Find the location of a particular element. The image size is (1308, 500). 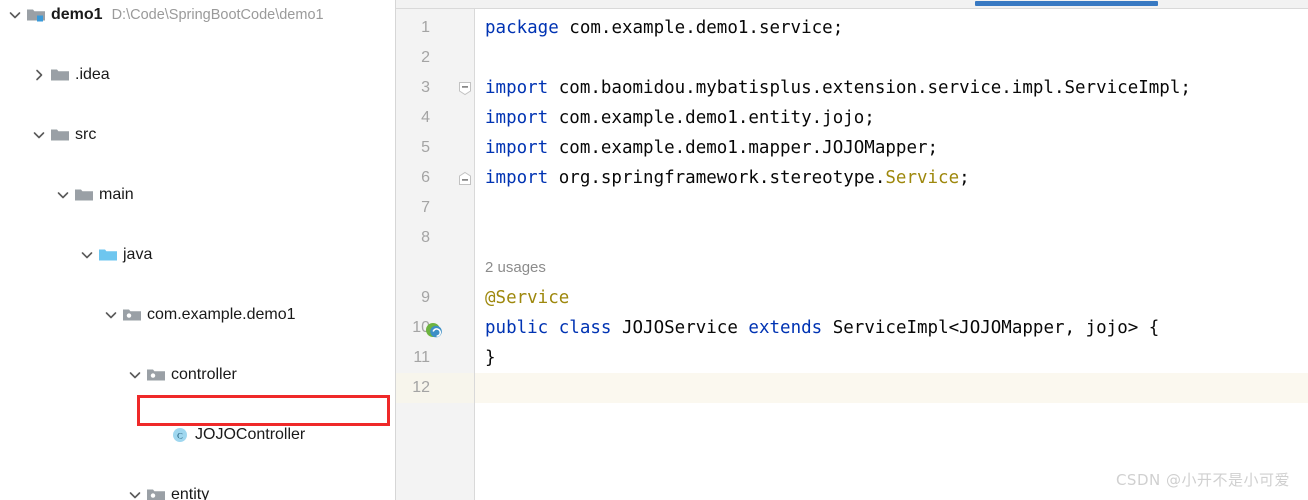

code-line: package com.example.demo1.service; is located at coordinates (664, 28).